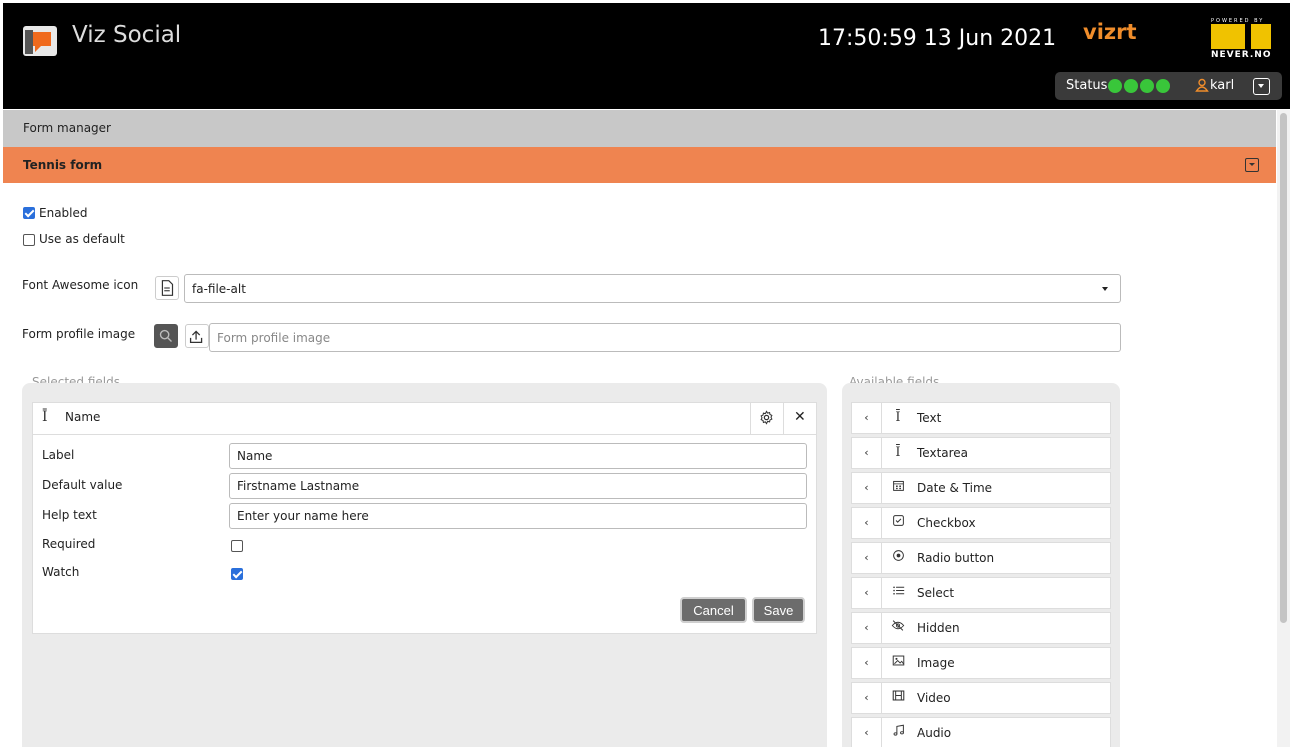 Image resolution: width=1290 pixels, height=747 pixels. I want to click on available-field-label: Select, so click(936, 593).